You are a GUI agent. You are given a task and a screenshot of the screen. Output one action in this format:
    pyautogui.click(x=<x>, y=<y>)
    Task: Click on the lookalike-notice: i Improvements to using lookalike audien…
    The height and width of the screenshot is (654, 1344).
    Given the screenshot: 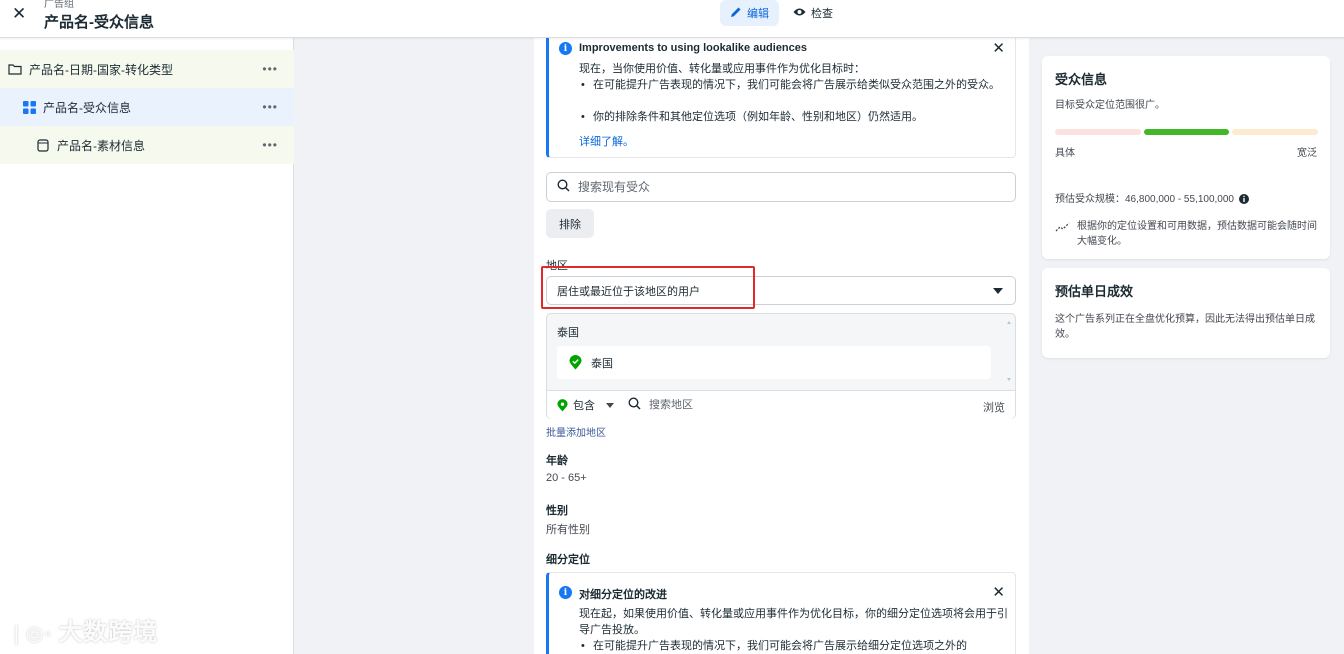 What is the action you would take?
    pyautogui.click(x=781, y=93)
    